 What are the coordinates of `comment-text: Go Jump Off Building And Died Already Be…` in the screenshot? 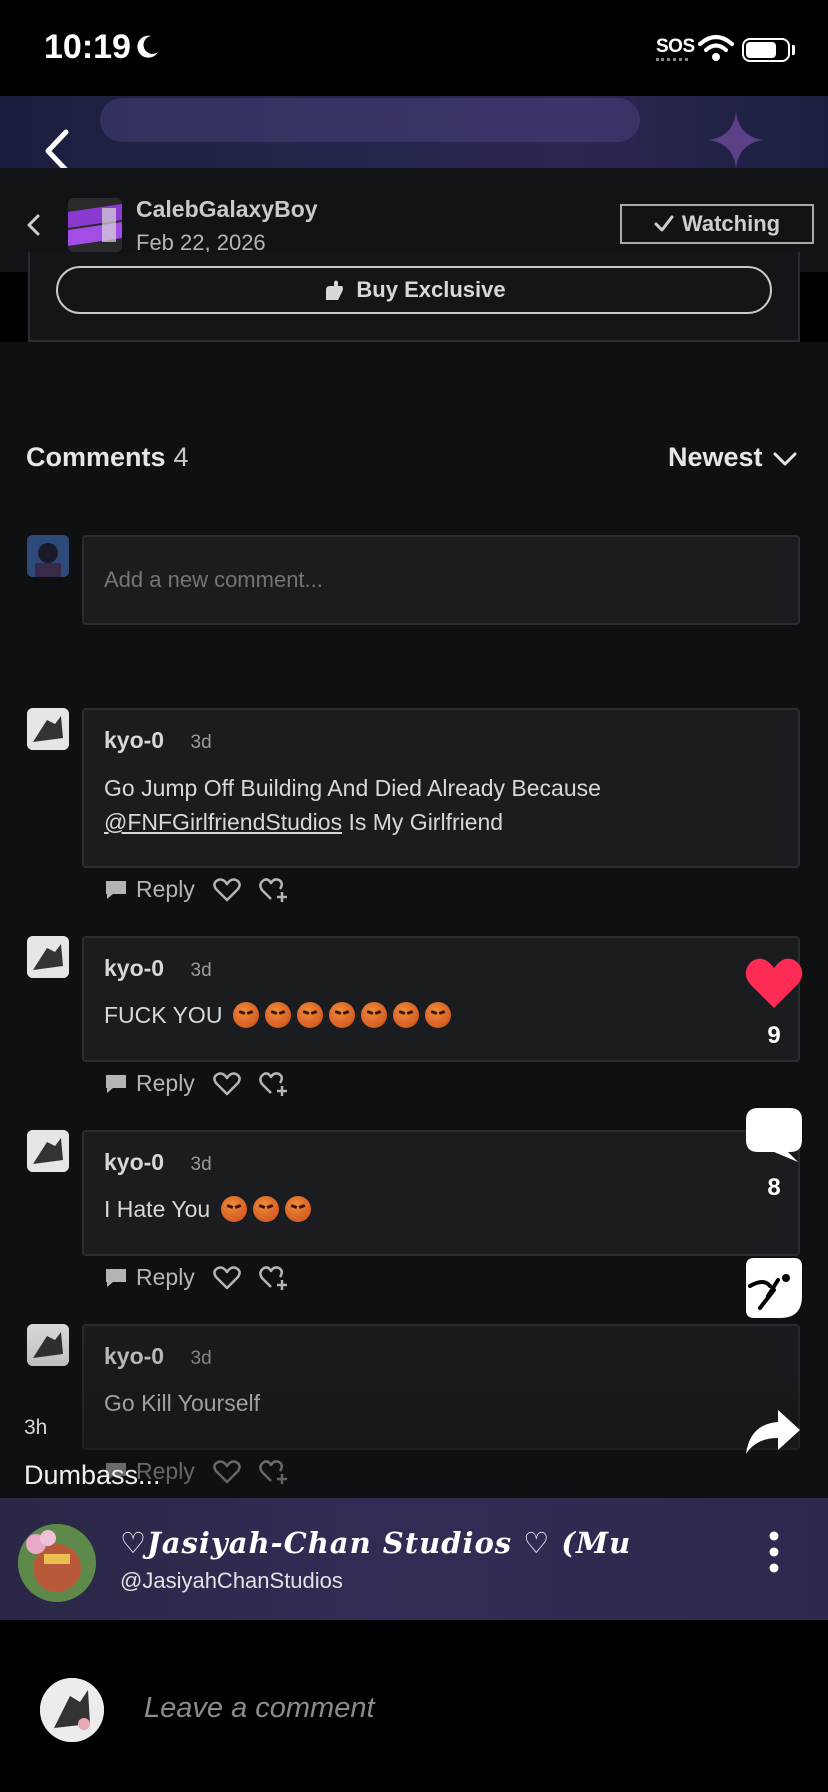 It's located at (444, 805).